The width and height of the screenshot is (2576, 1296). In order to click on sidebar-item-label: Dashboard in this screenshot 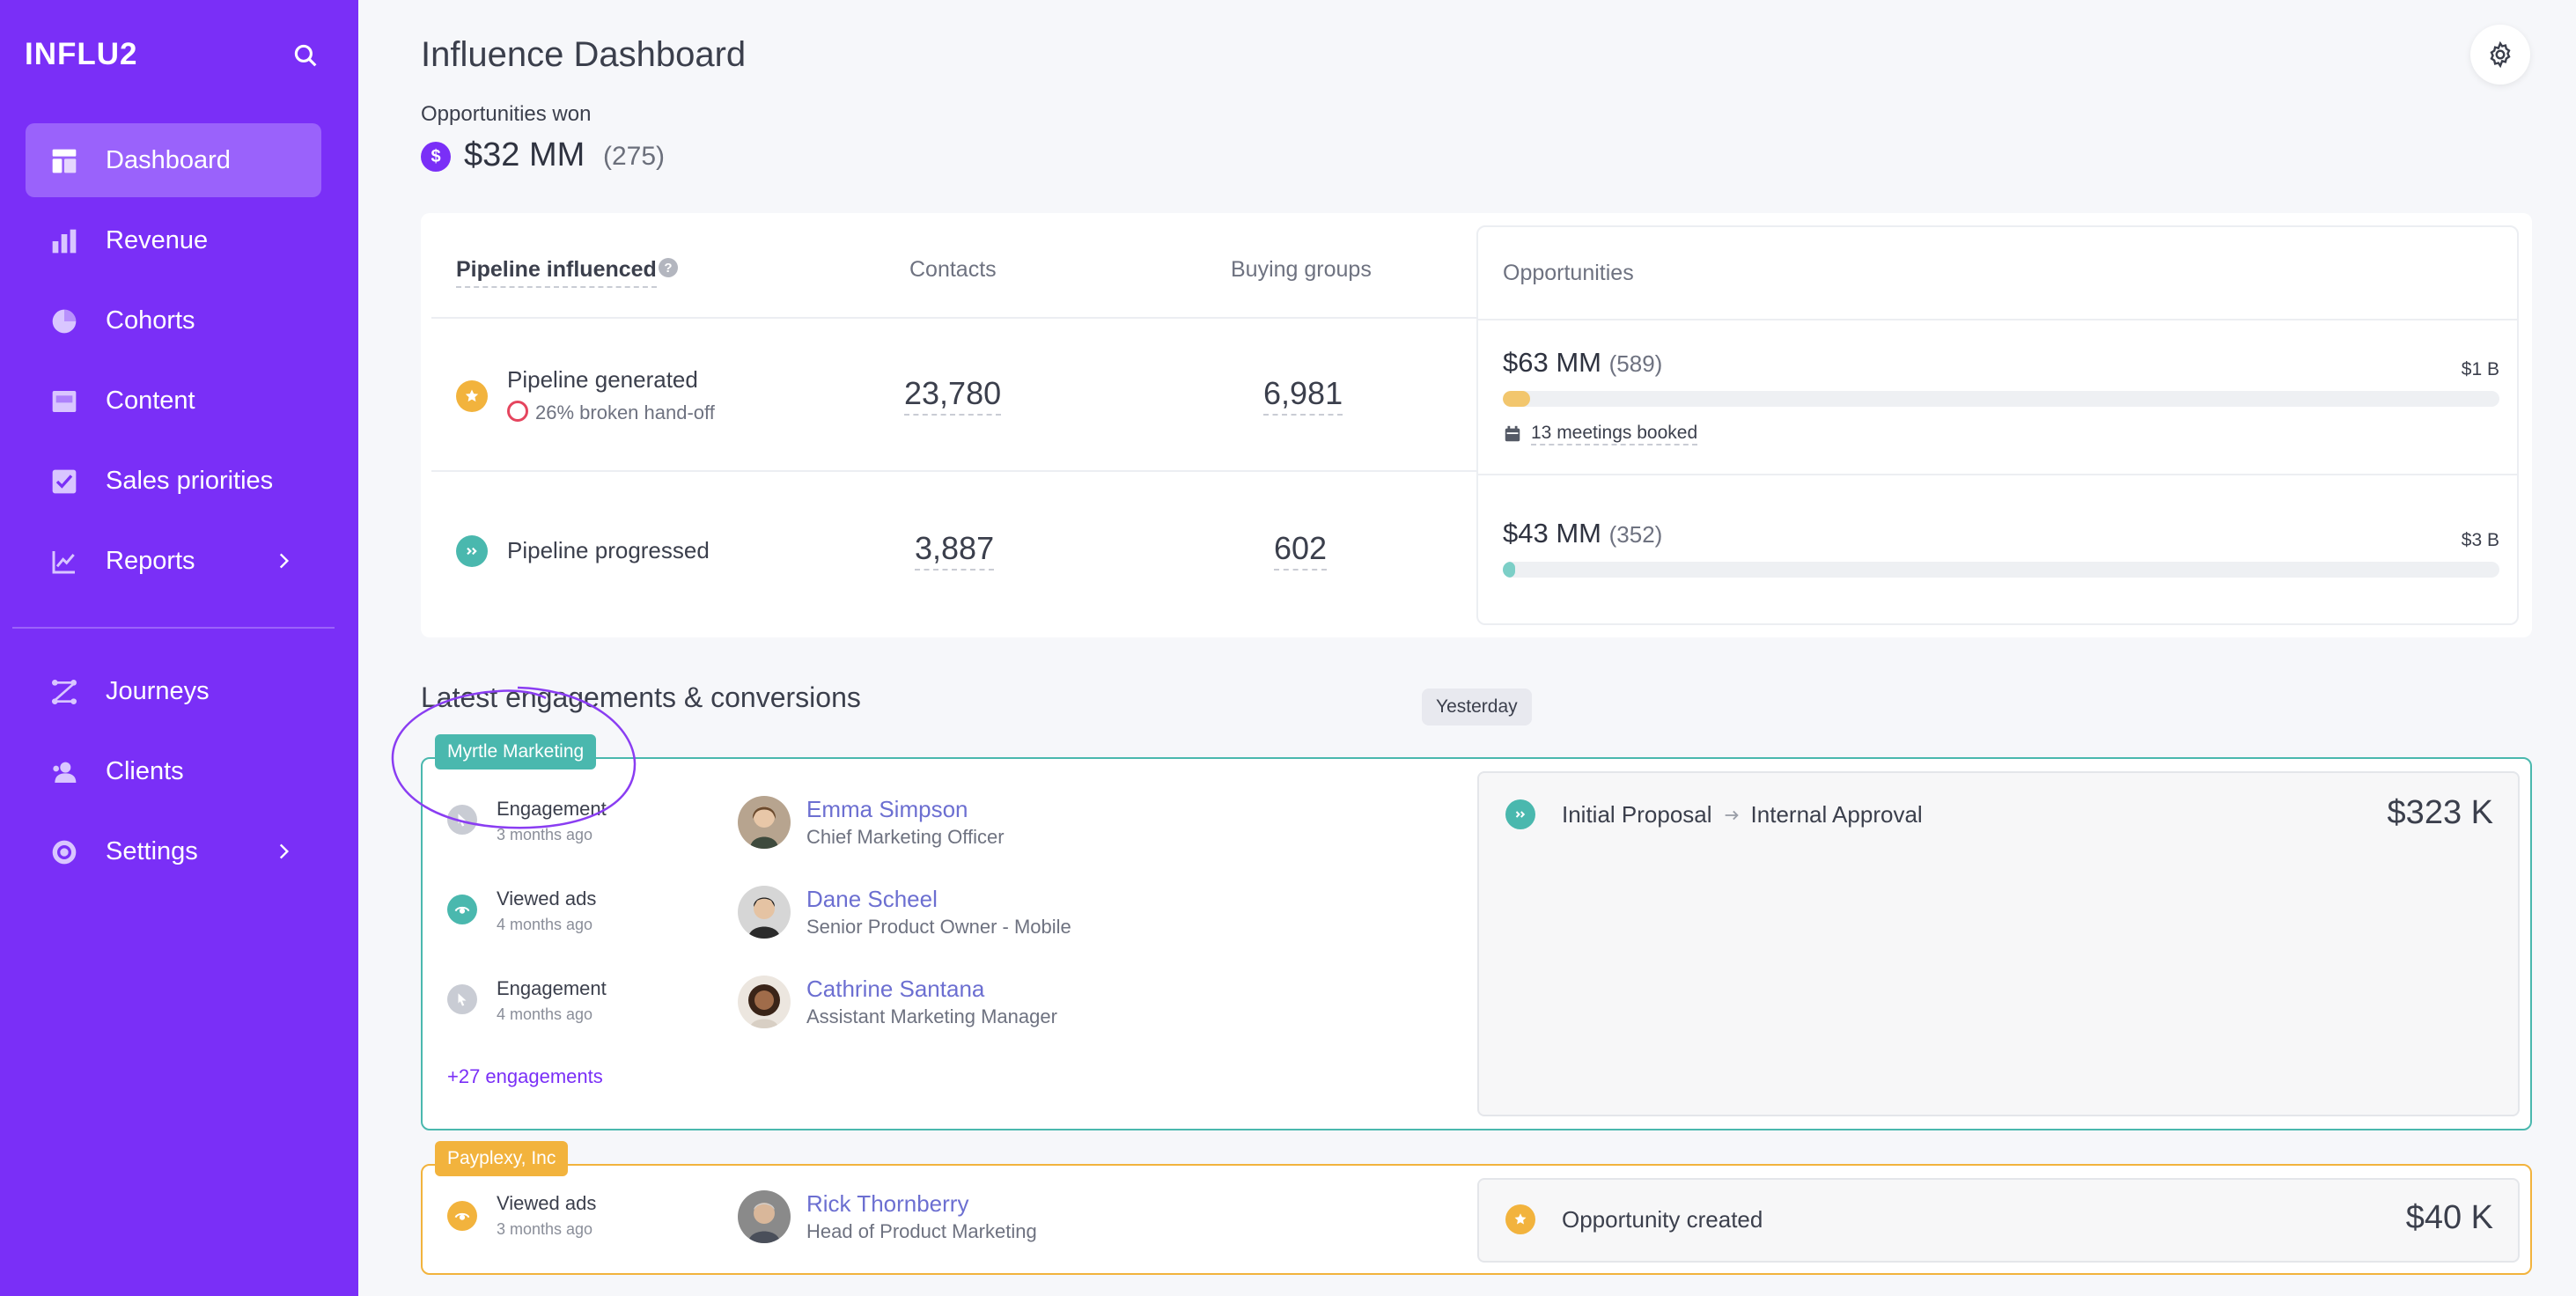, I will do `click(168, 159)`.